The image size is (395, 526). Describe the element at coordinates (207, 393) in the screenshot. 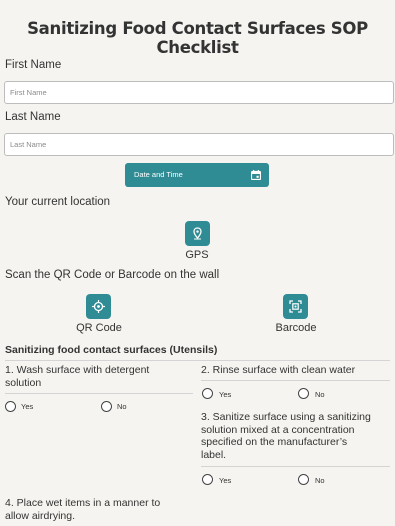

I see `q2-yes-radio` at that location.